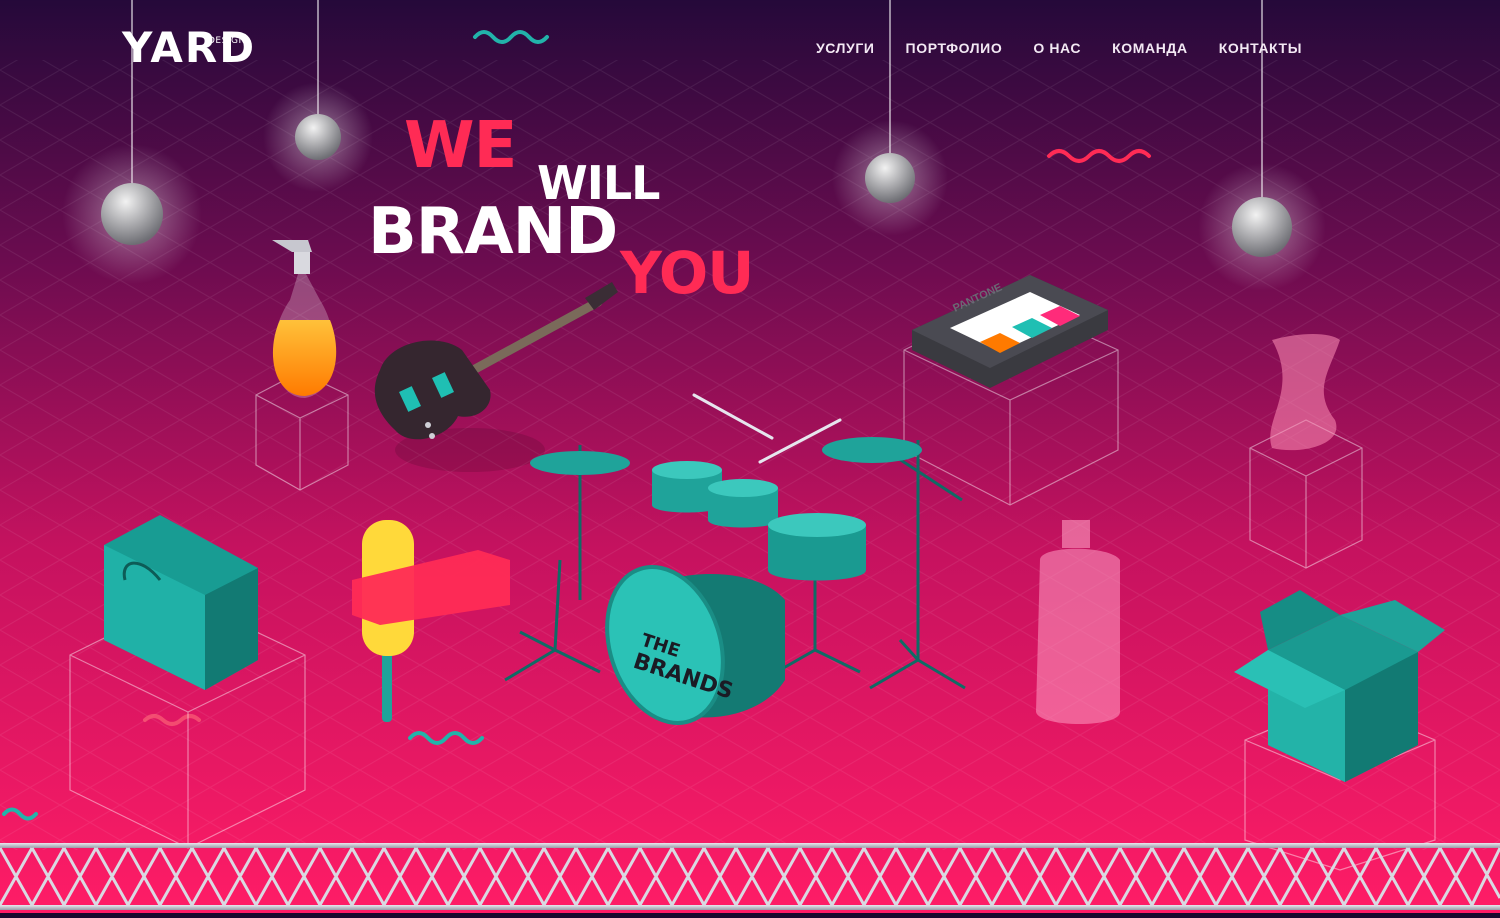  Describe the element at coordinates (493, 232) in the screenshot. I see `headline-brand: BRAND` at that location.